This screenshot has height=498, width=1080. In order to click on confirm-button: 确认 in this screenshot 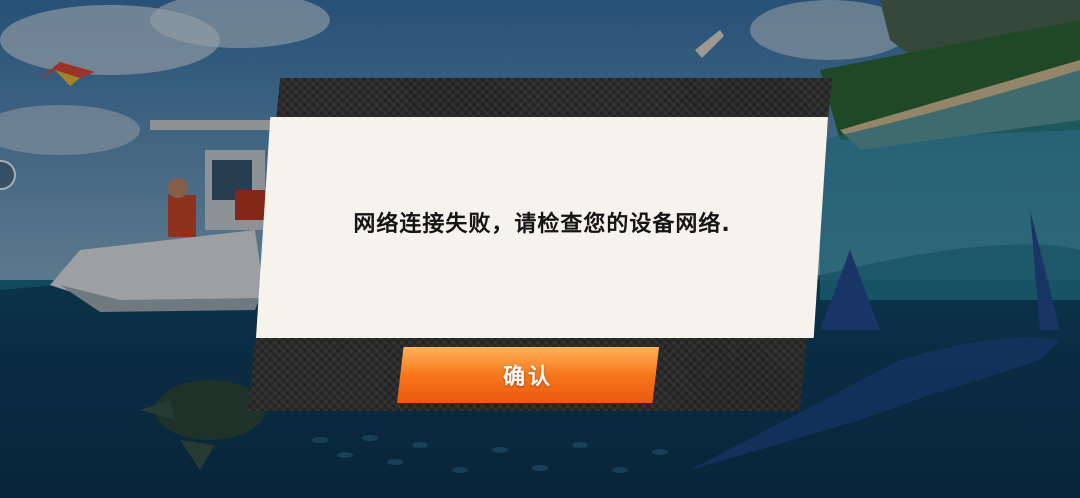, I will do `click(528, 375)`.